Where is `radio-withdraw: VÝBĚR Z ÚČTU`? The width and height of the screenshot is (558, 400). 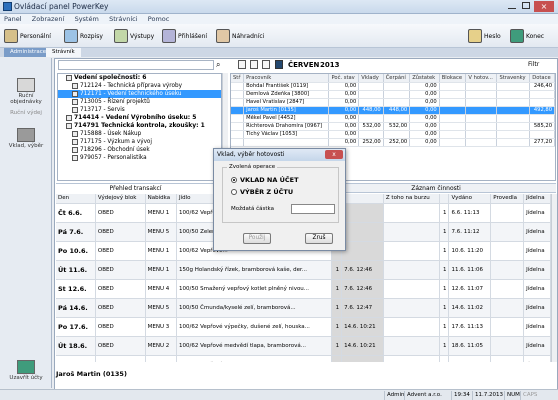
radio-withdraw: VÝBĚR Z ÚČTU is located at coordinates (262, 192).